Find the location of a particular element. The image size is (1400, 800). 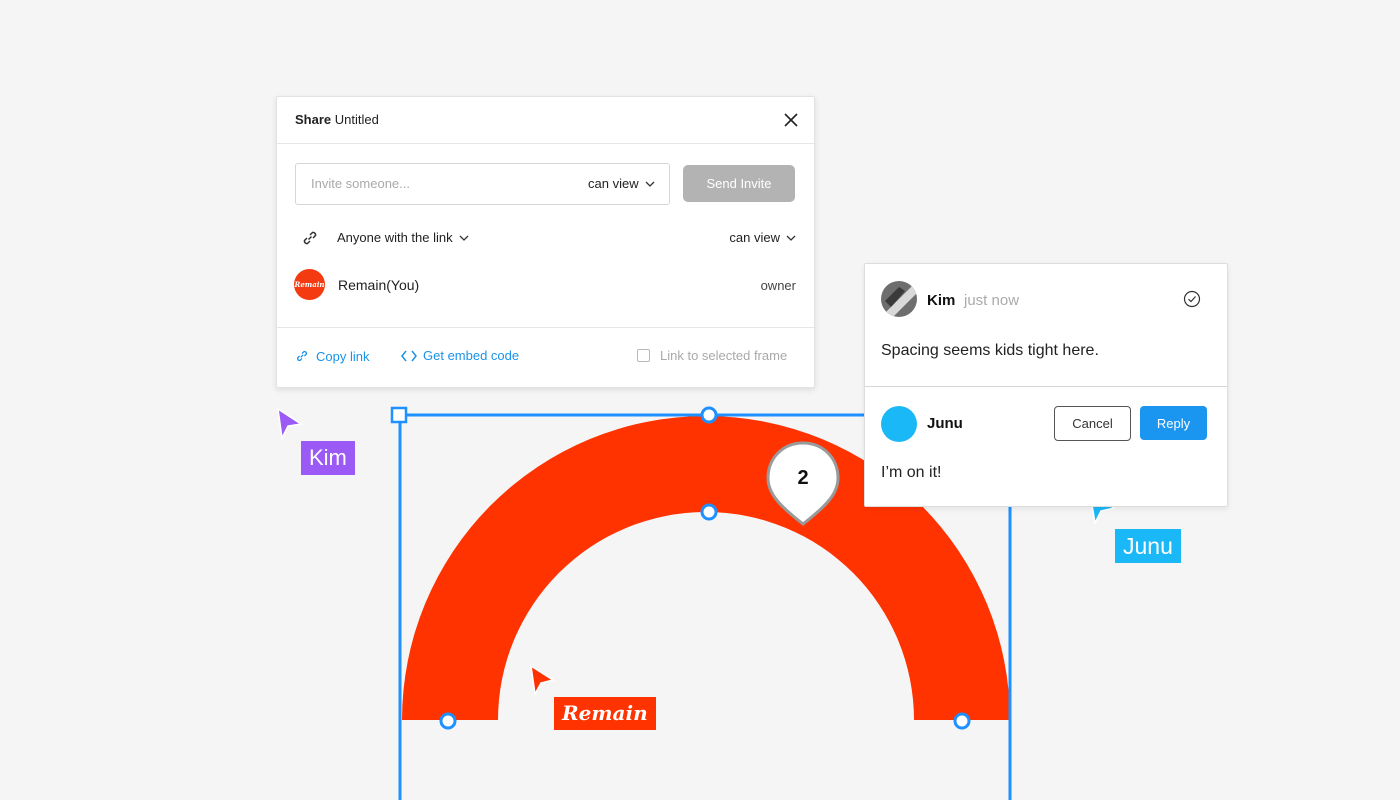

send-invite-button: Send Invite is located at coordinates (739, 183).